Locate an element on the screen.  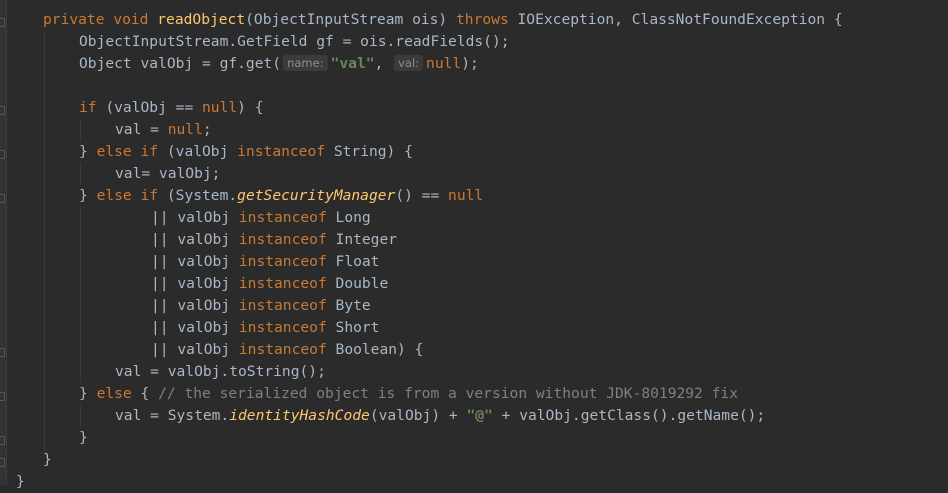
type-name: Double is located at coordinates (357, 283).